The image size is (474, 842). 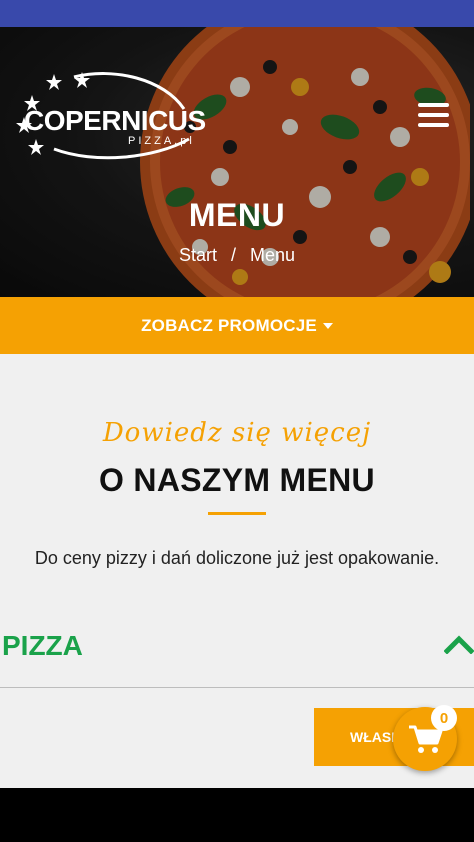 What do you see at coordinates (237, 513) in the screenshot?
I see `title-divider` at bounding box center [237, 513].